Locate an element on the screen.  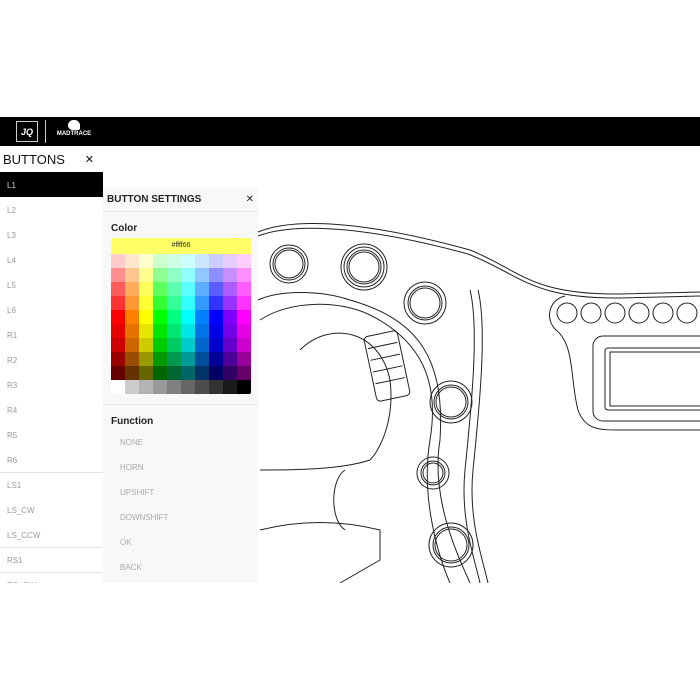
button-list-item: RS1 is located at coordinates (51, 559).